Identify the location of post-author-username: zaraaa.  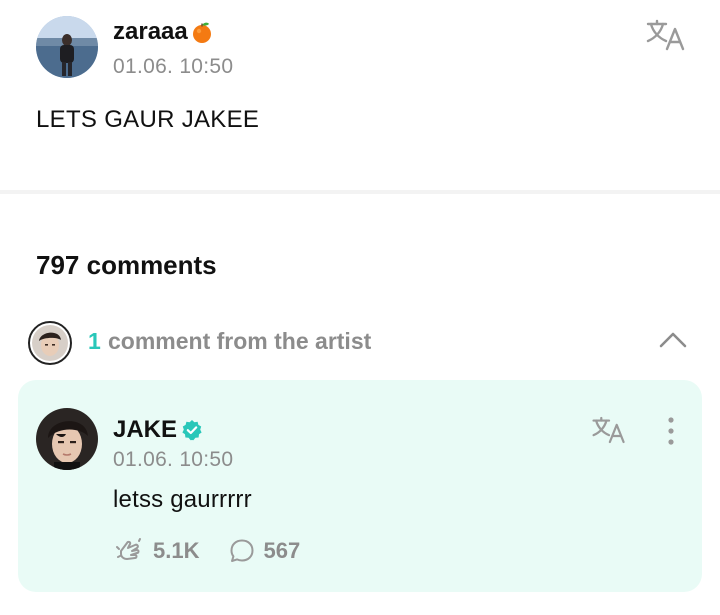
(150, 32).